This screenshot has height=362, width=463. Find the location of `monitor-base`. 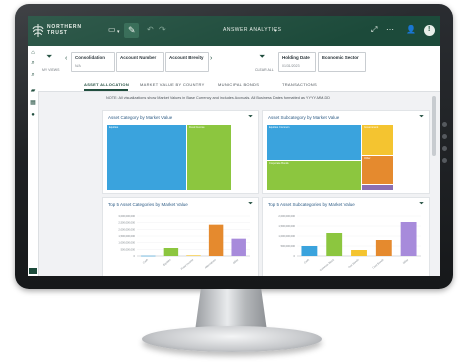

monitor-base is located at coordinates (232, 339).